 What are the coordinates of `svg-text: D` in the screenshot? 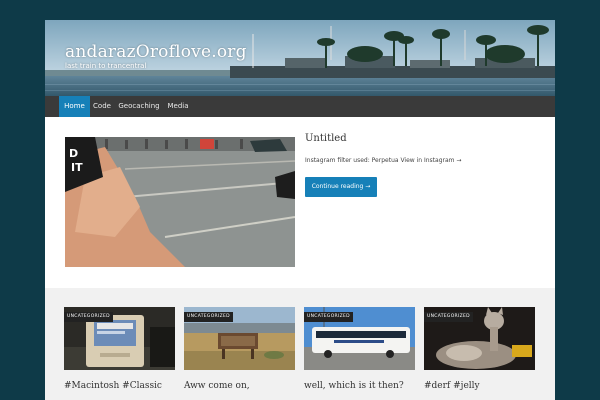 It's located at (73, 153).